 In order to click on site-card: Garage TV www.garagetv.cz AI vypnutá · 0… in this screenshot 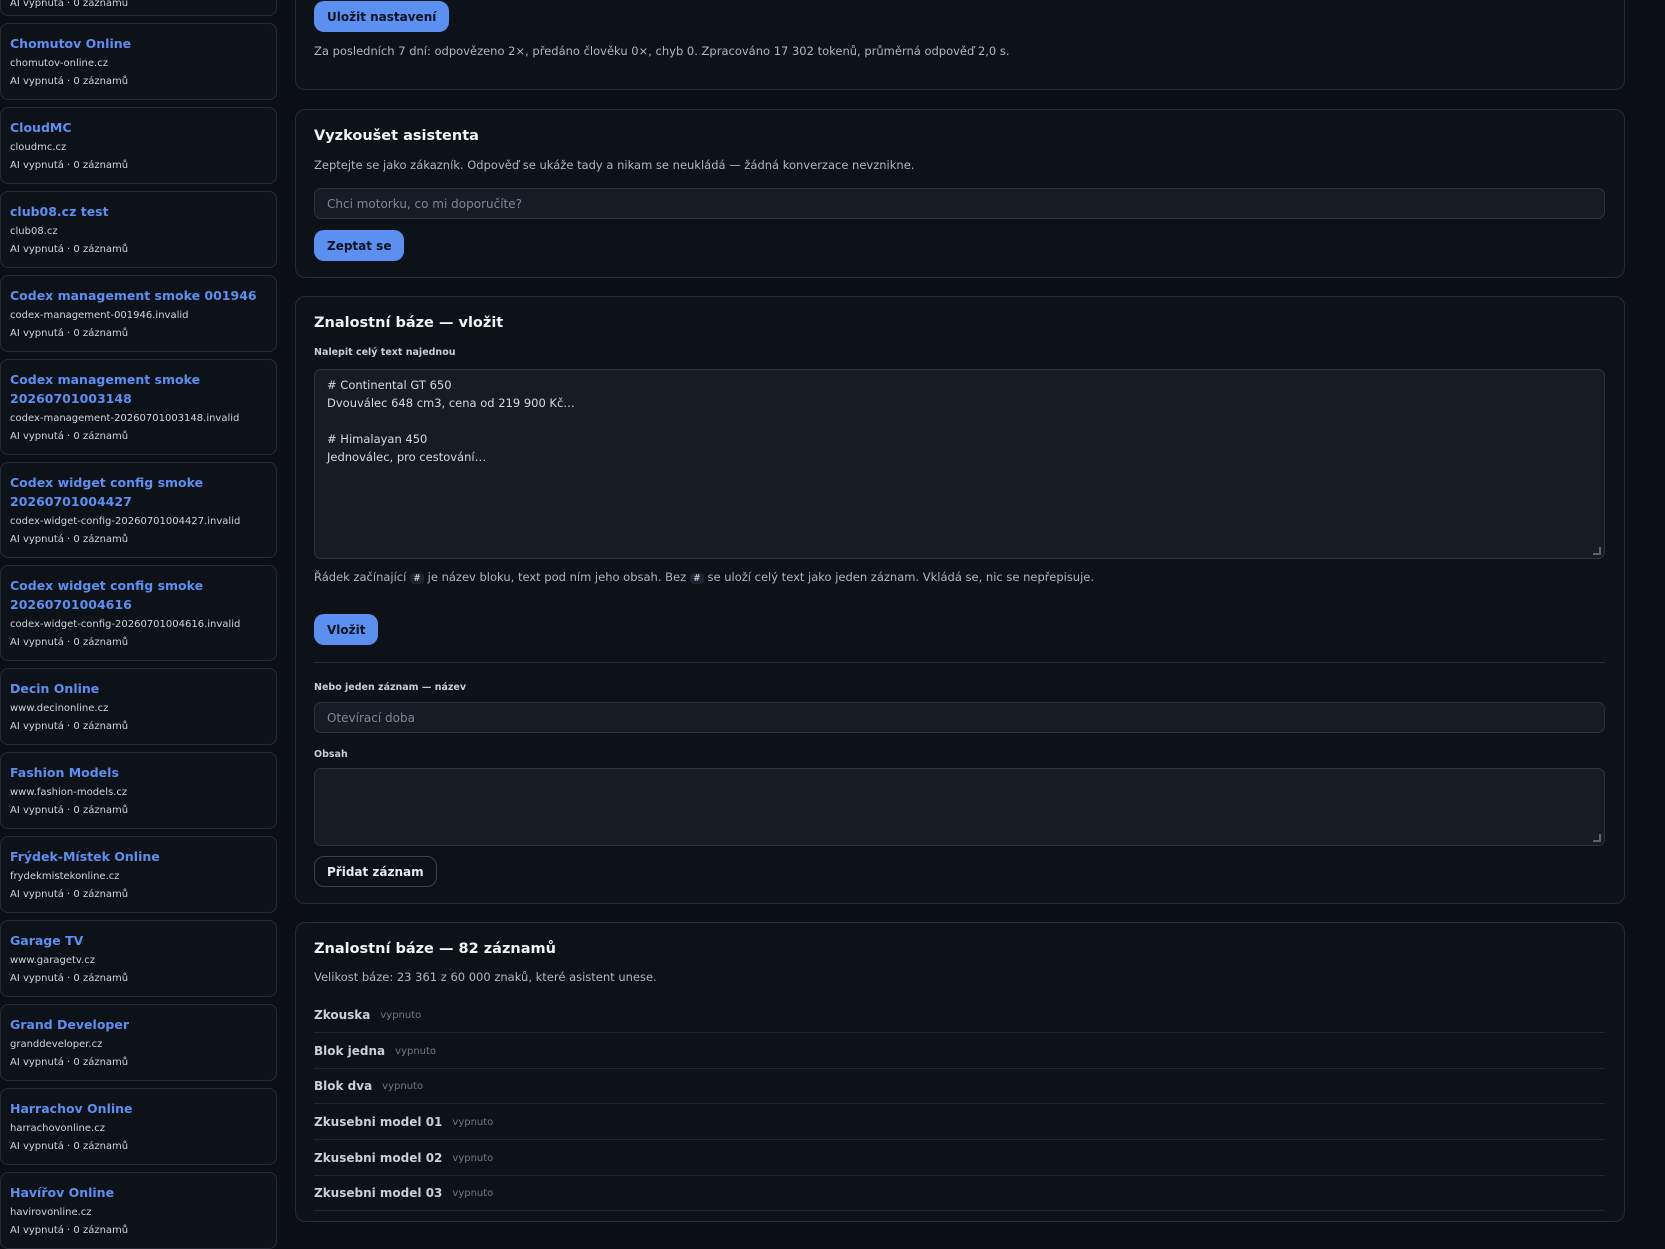, I will do `click(138, 958)`.